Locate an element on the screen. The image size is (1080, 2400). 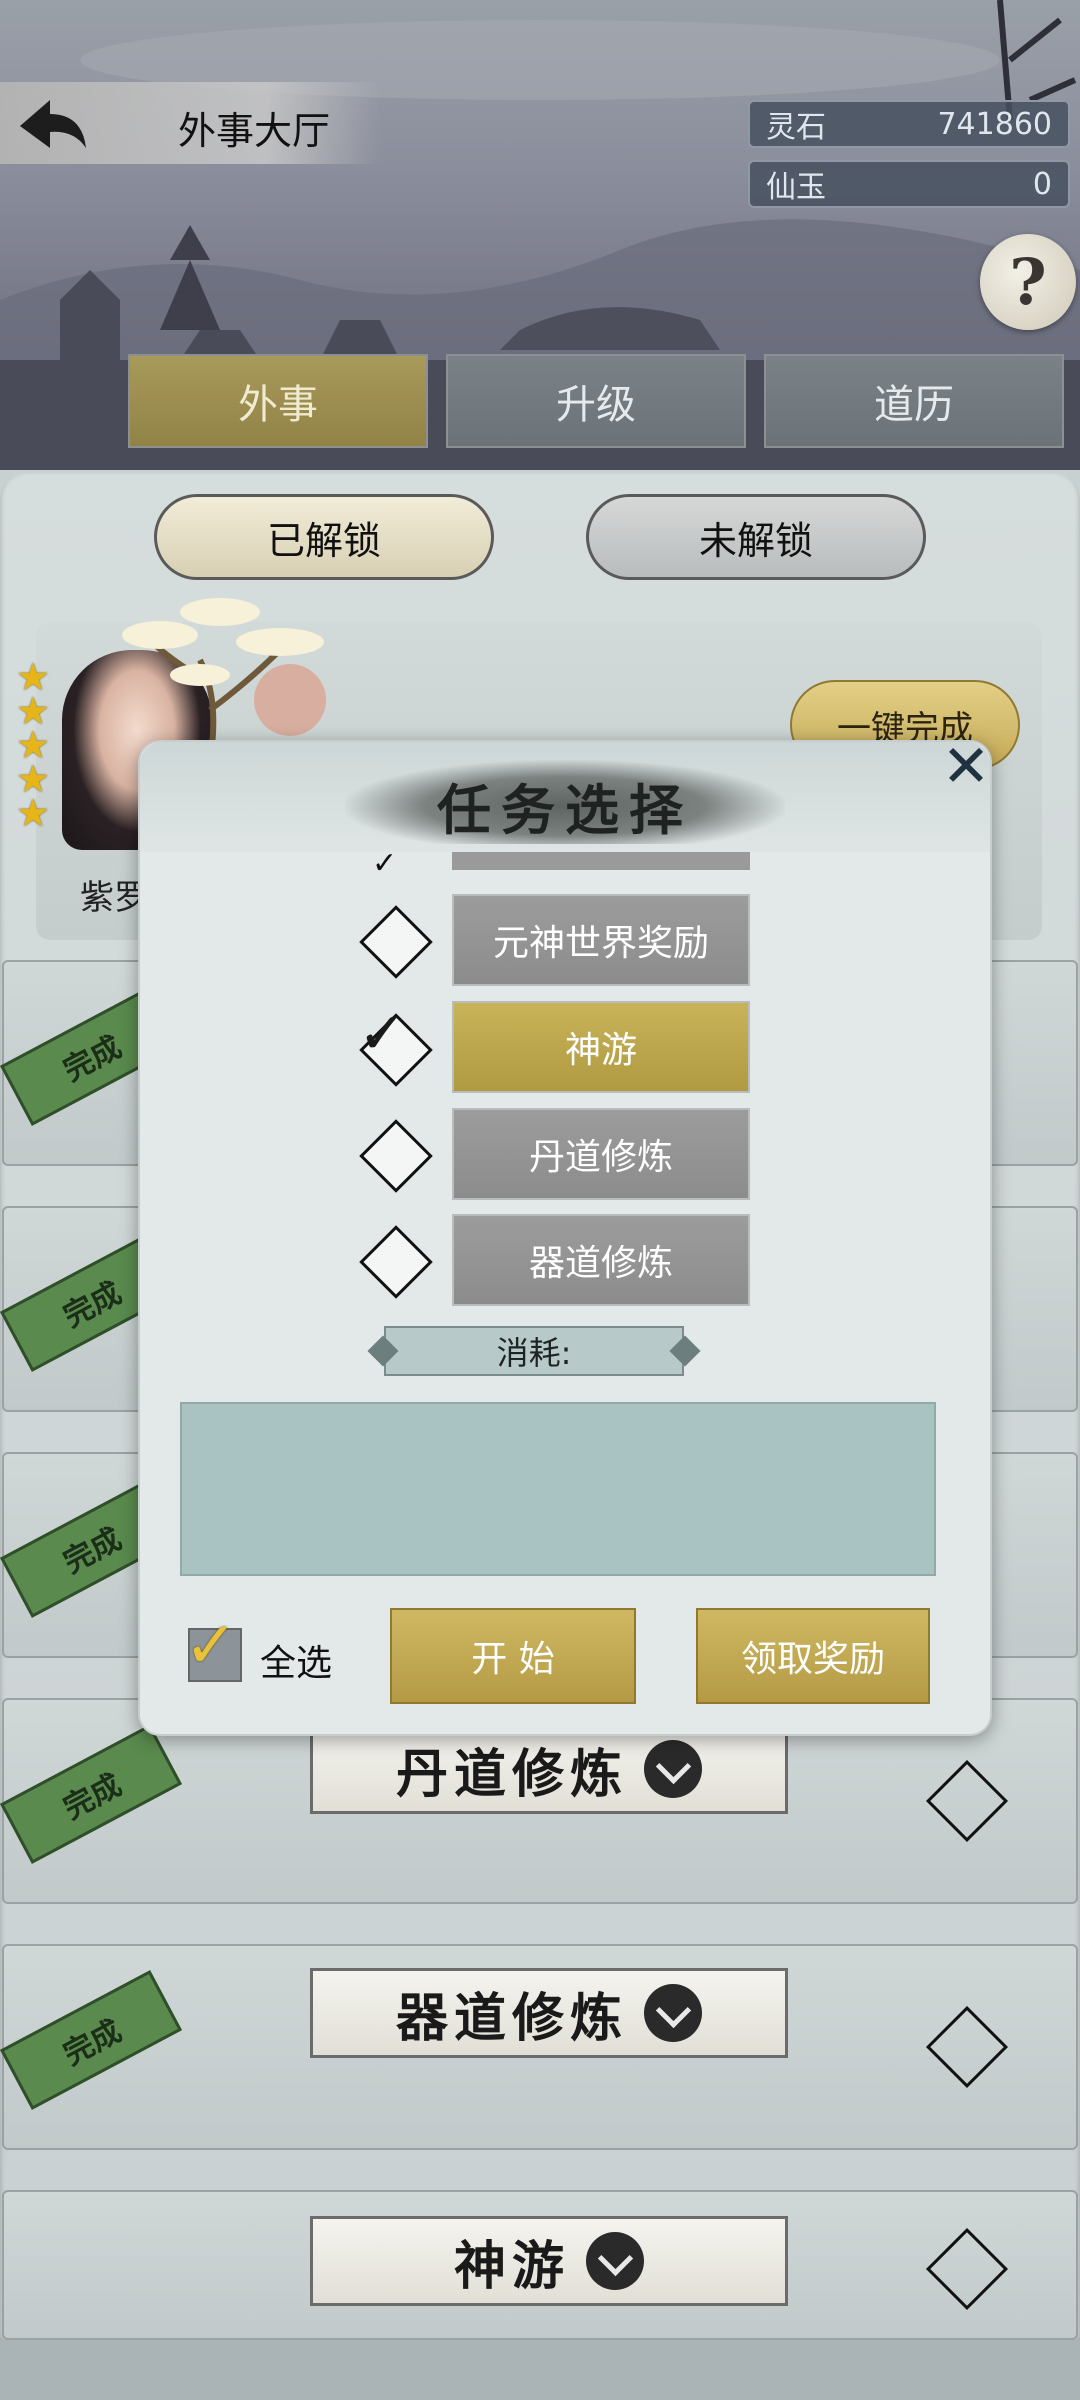
button-label: 开 始 is located at coordinates (513, 1659).